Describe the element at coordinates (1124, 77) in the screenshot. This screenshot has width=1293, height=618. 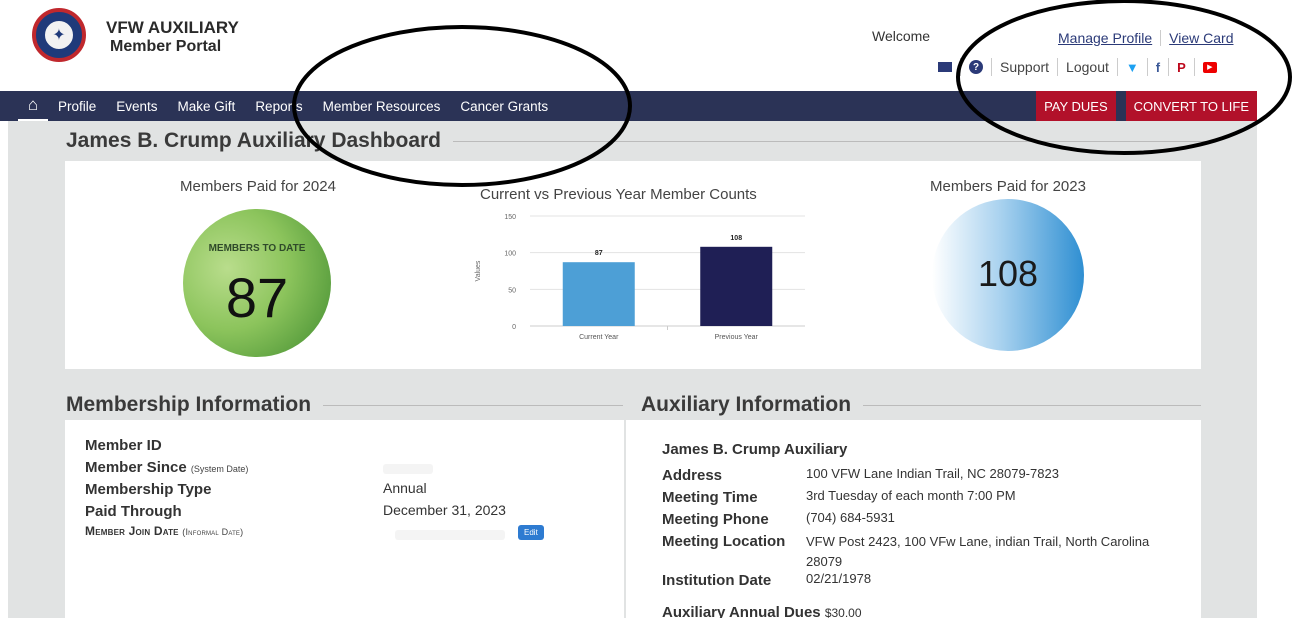
I see `annotation-ellipse-toplinks` at that location.